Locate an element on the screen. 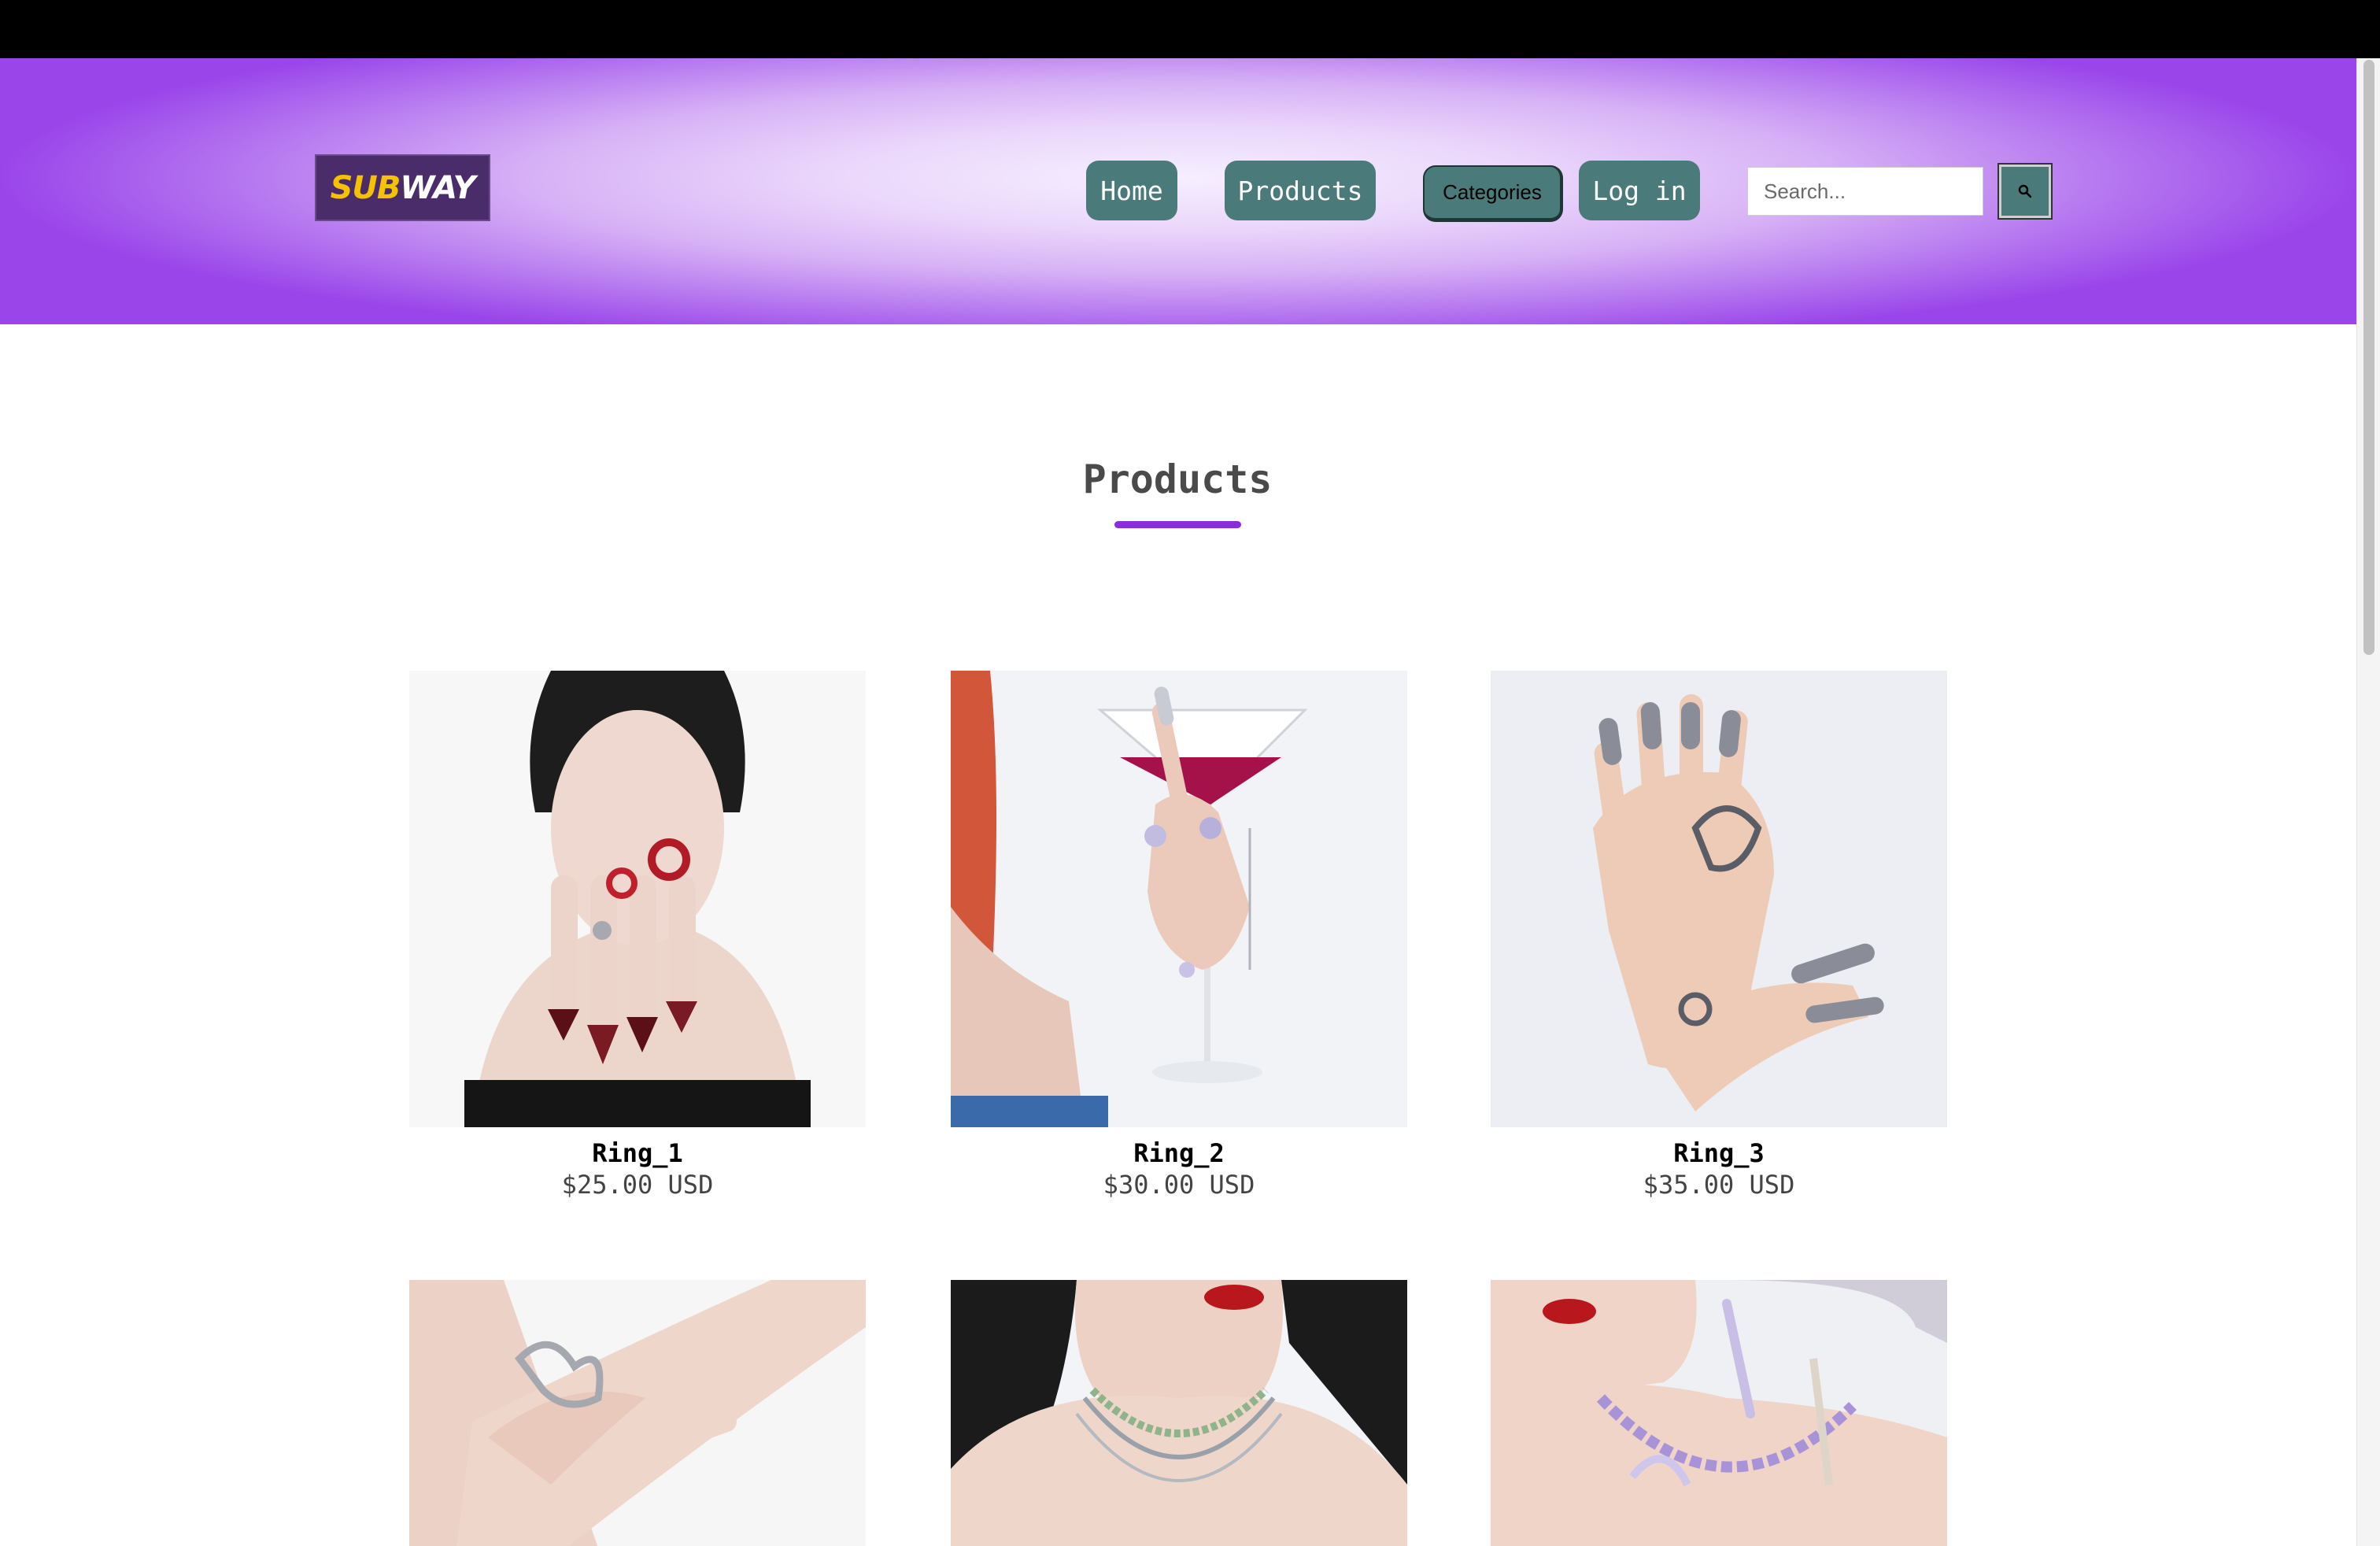  subway-logo: SUB WAY is located at coordinates (402, 187).